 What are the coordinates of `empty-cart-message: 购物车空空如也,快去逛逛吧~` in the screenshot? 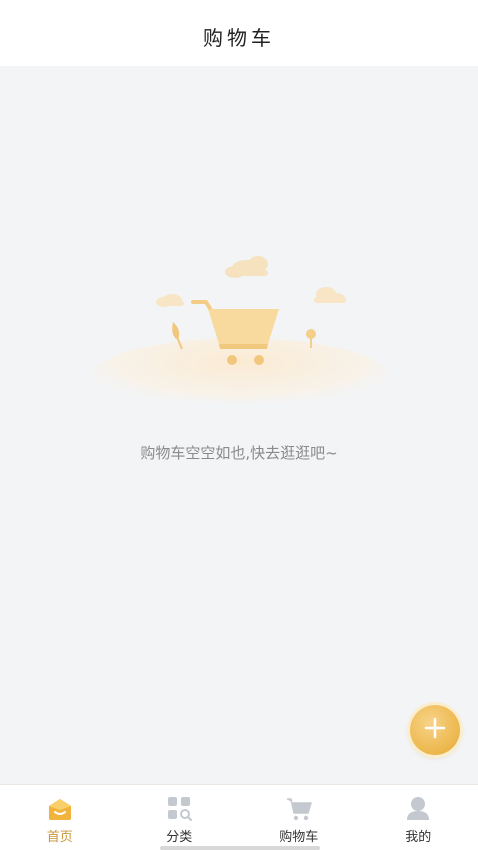 It's located at (239, 453).